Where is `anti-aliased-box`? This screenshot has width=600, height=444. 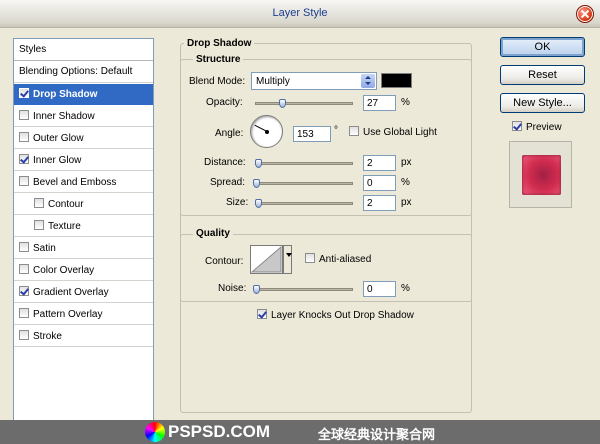 anti-aliased-box is located at coordinates (310, 258).